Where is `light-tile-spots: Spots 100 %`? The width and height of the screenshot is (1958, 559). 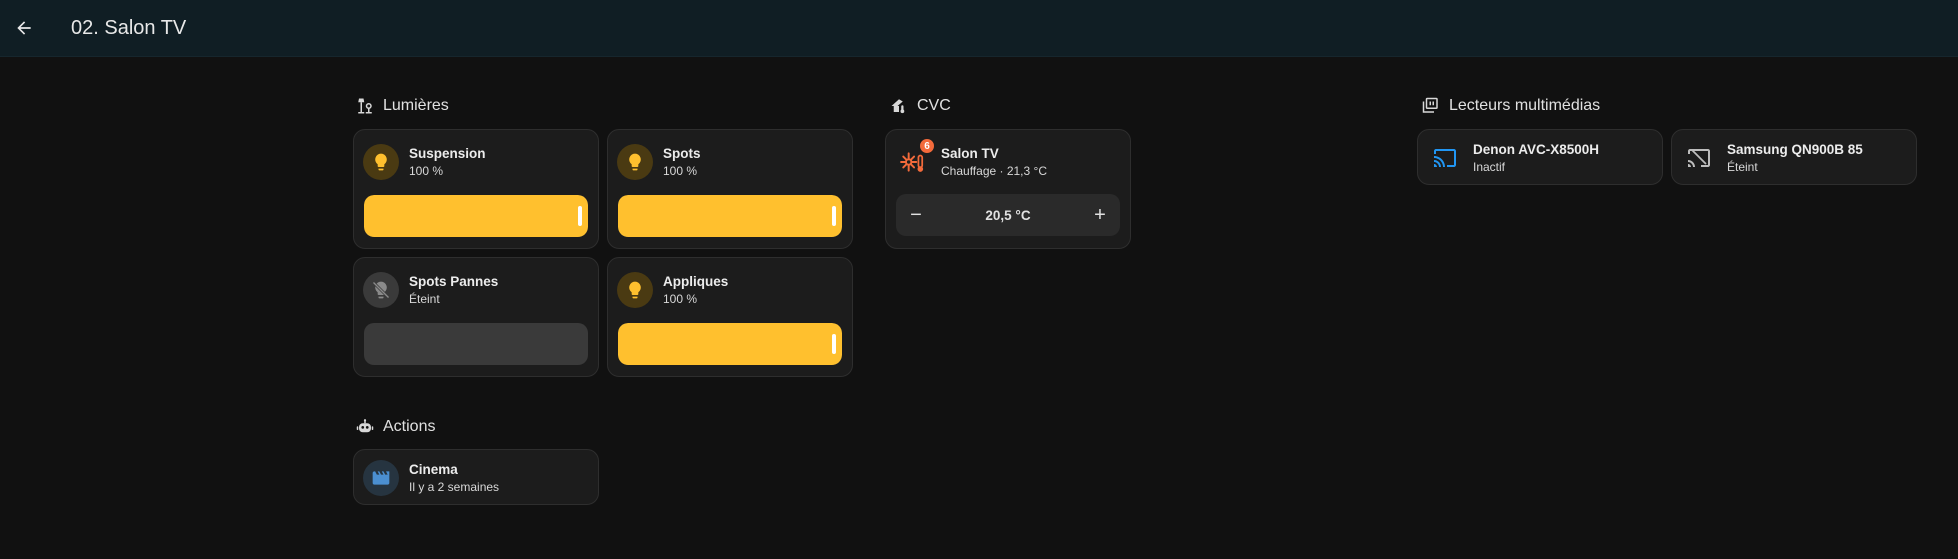 light-tile-spots: Spots 100 % is located at coordinates (730, 189).